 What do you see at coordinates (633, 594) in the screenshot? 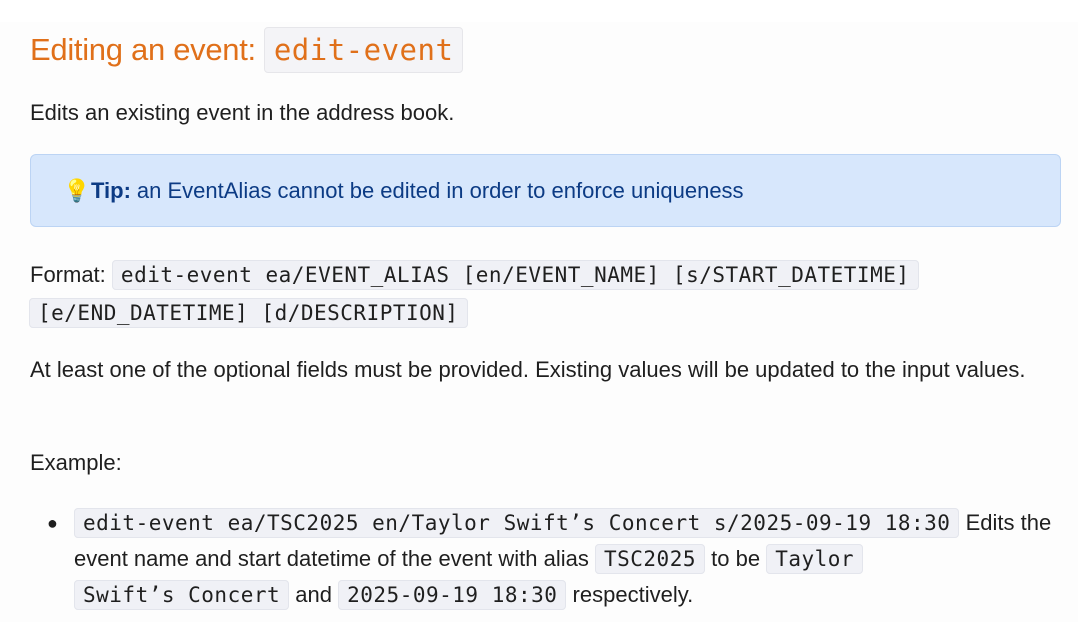
I see `example-text-4: respectively.` at bounding box center [633, 594].